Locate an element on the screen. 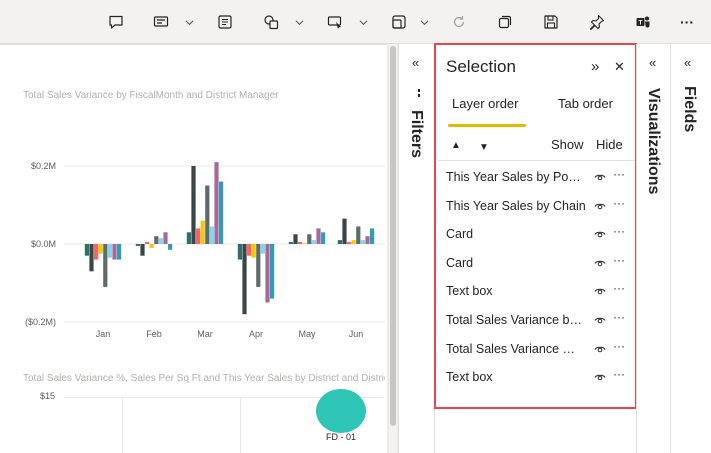 Image resolution: width=711 pixels, height=453 pixels. pin-icon is located at coordinates (597, 22).